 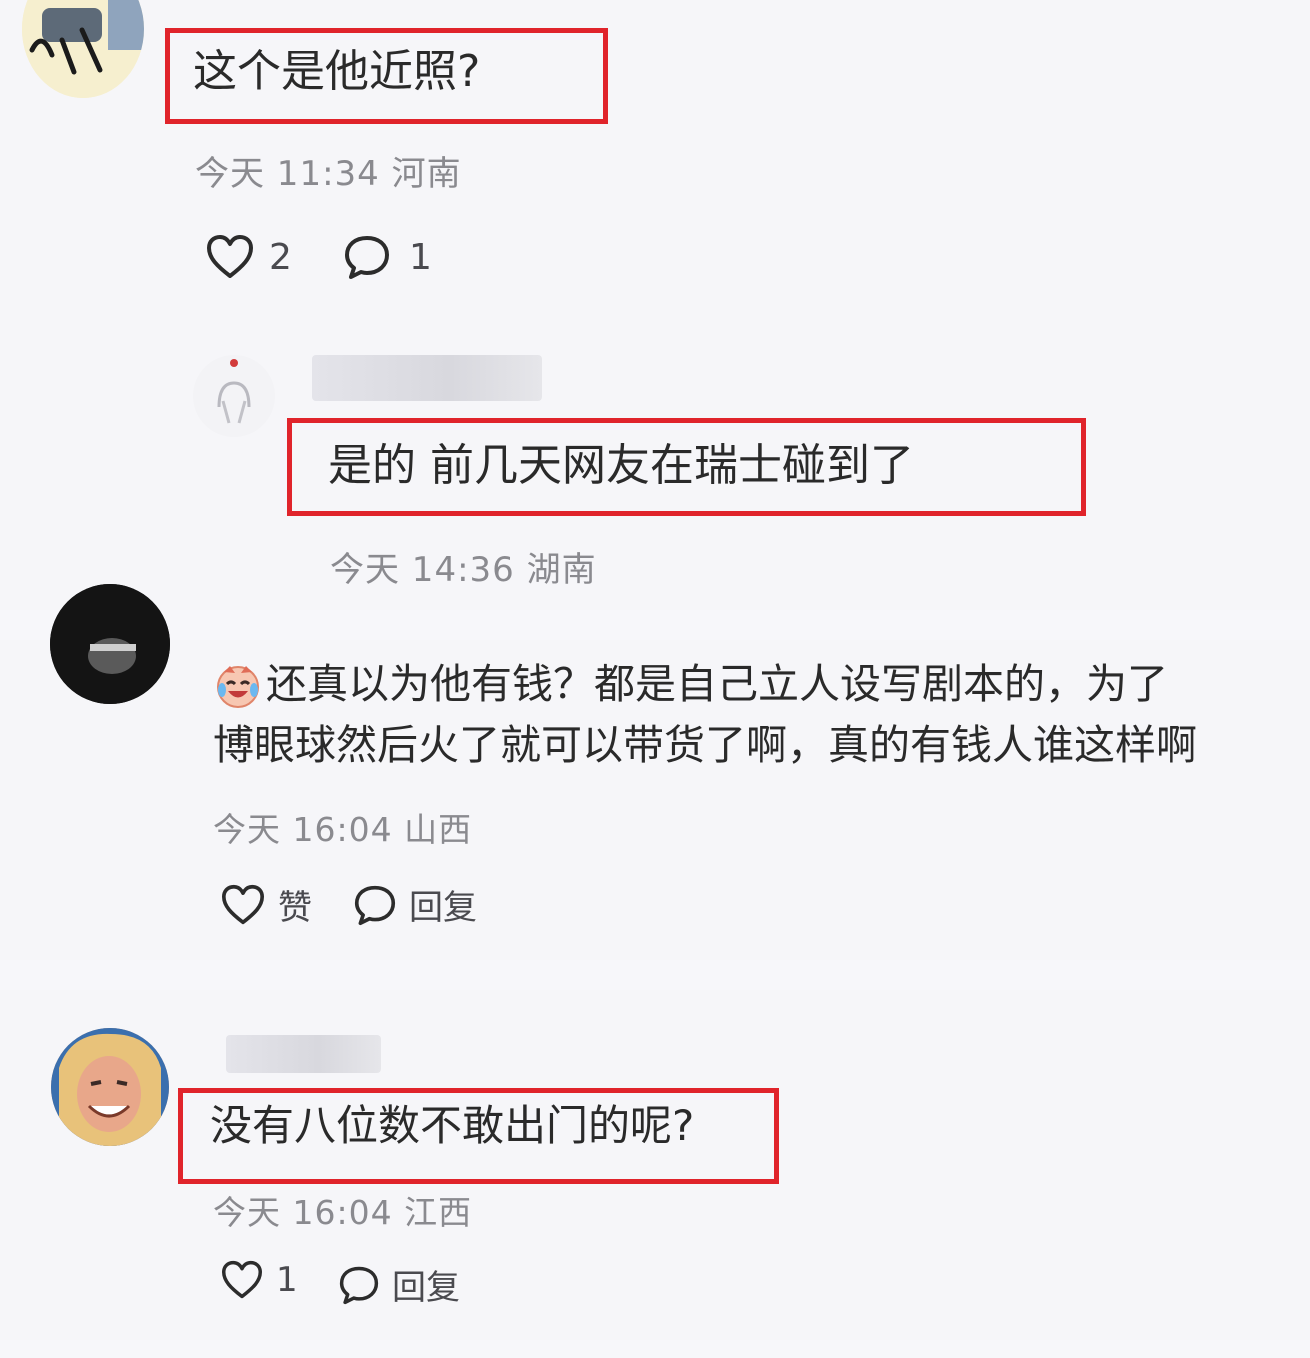 I want to click on like-button: 2, so click(x=248, y=257).